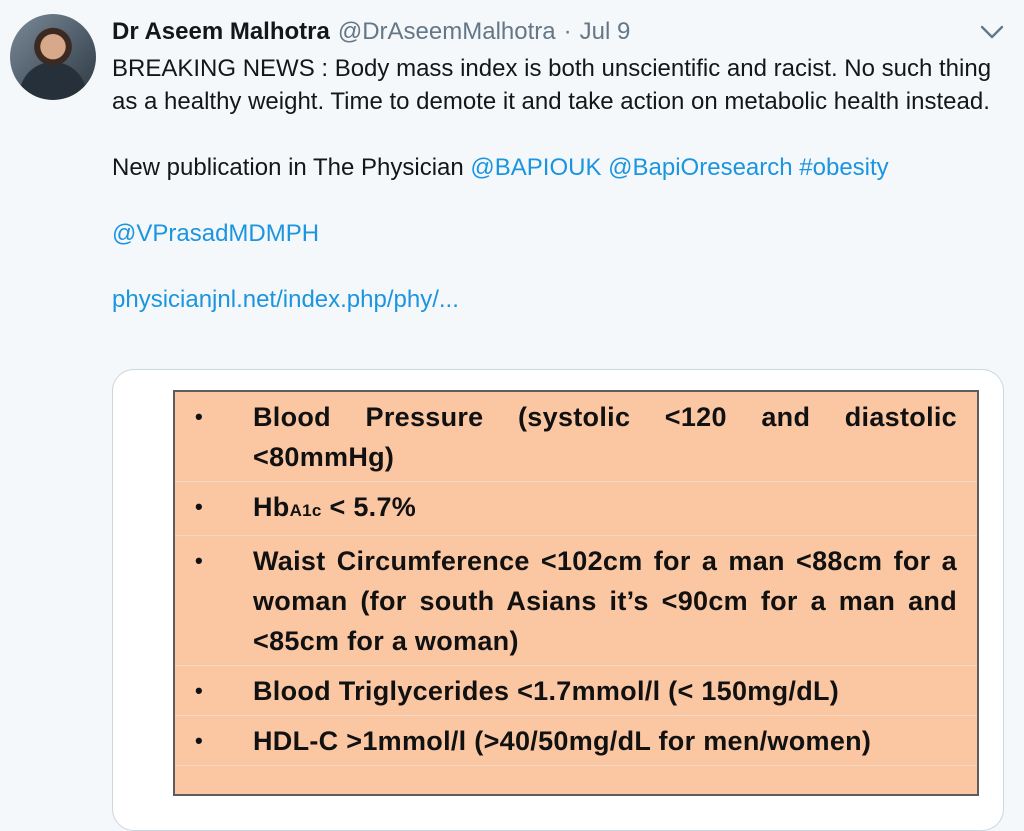  Describe the element at coordinates (535, 167) in the screenshot. I see `mention-bapiouk: @BAPIOUK` at that location.